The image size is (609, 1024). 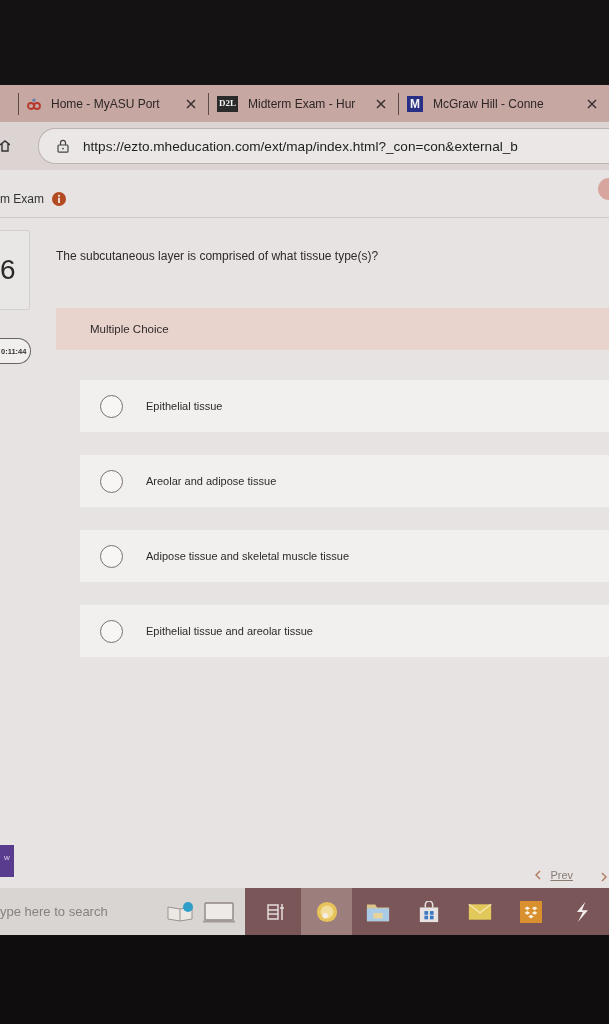 I want to click on browser-tab: M McGraw Hill - Conne, so click(x=503, y=103).